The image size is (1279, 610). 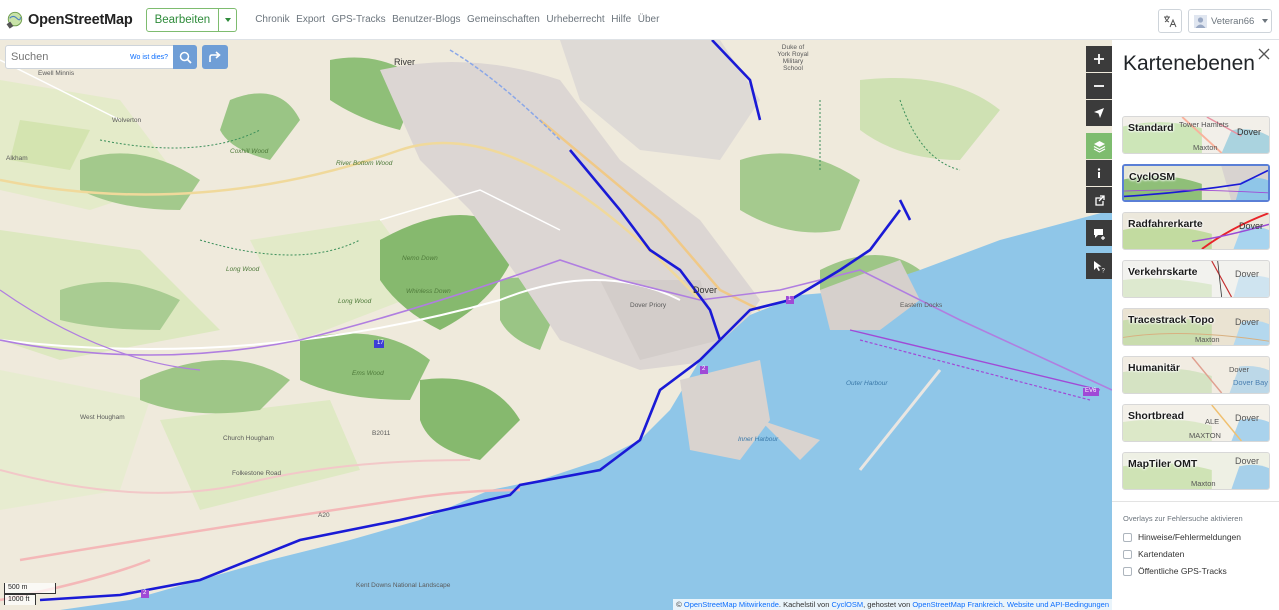 I want to click on location-arrow-icon, so click(x=1099, y=113).